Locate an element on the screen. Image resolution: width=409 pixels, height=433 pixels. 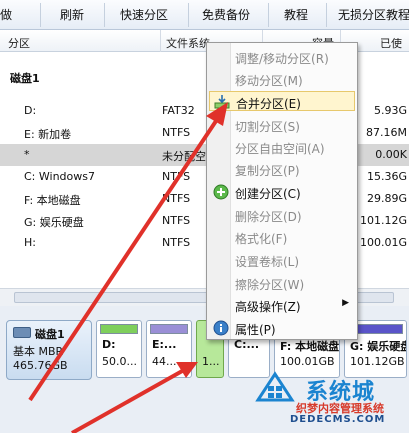
partition-name: F: 本地磁盘 is located at coordinates (52, 200).